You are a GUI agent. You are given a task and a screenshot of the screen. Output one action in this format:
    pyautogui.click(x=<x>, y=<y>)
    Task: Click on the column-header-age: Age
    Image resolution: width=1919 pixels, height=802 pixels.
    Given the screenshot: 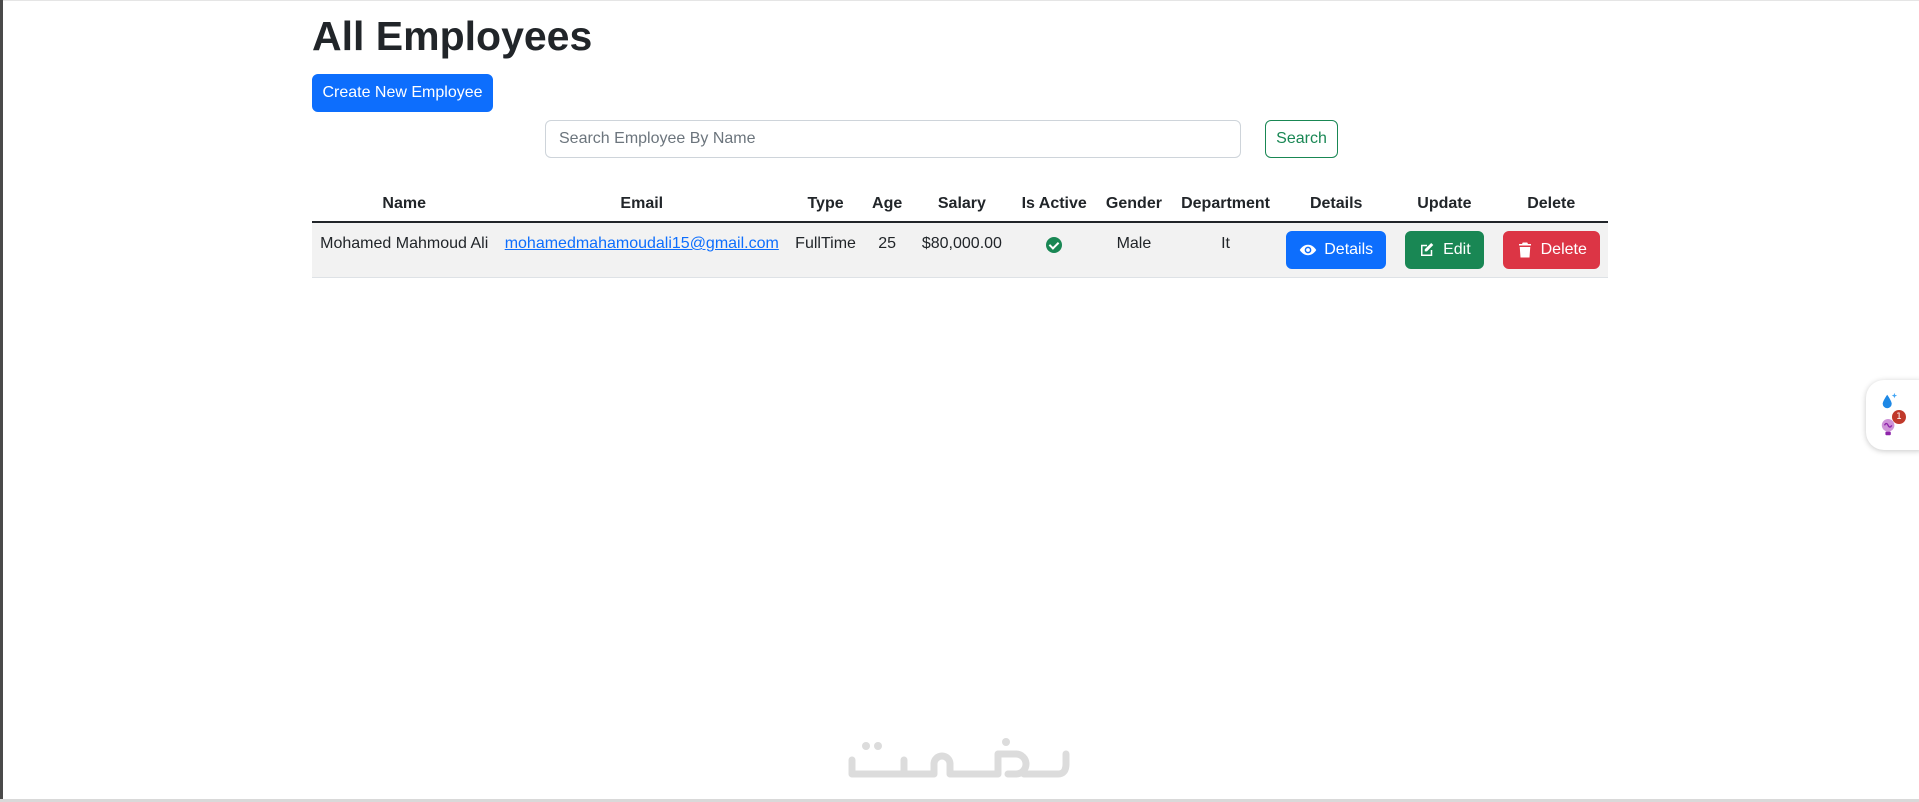 What is the action you would take?
    pyautogui.click(x=887, y=204)
    